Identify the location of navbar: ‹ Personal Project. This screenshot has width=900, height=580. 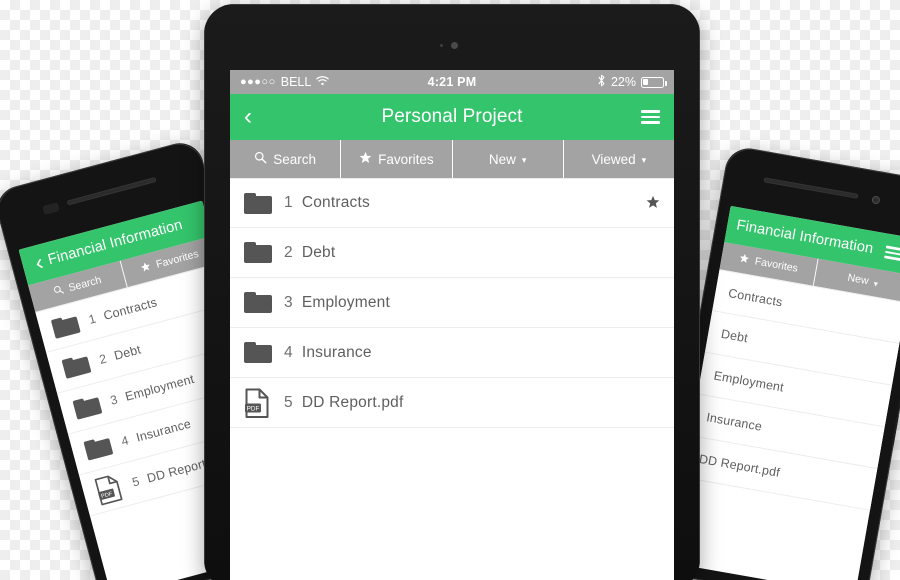
(452, 117).